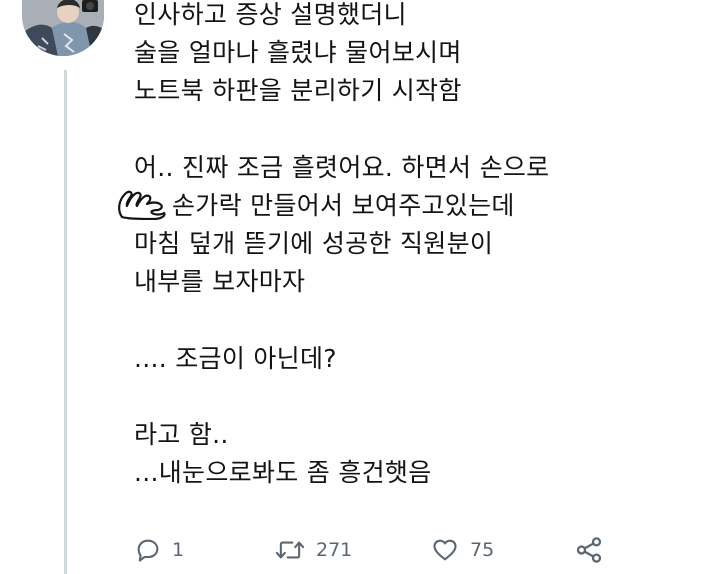 The image size is (720, 574). I want to click on retweet-icon, so click(290, 550).